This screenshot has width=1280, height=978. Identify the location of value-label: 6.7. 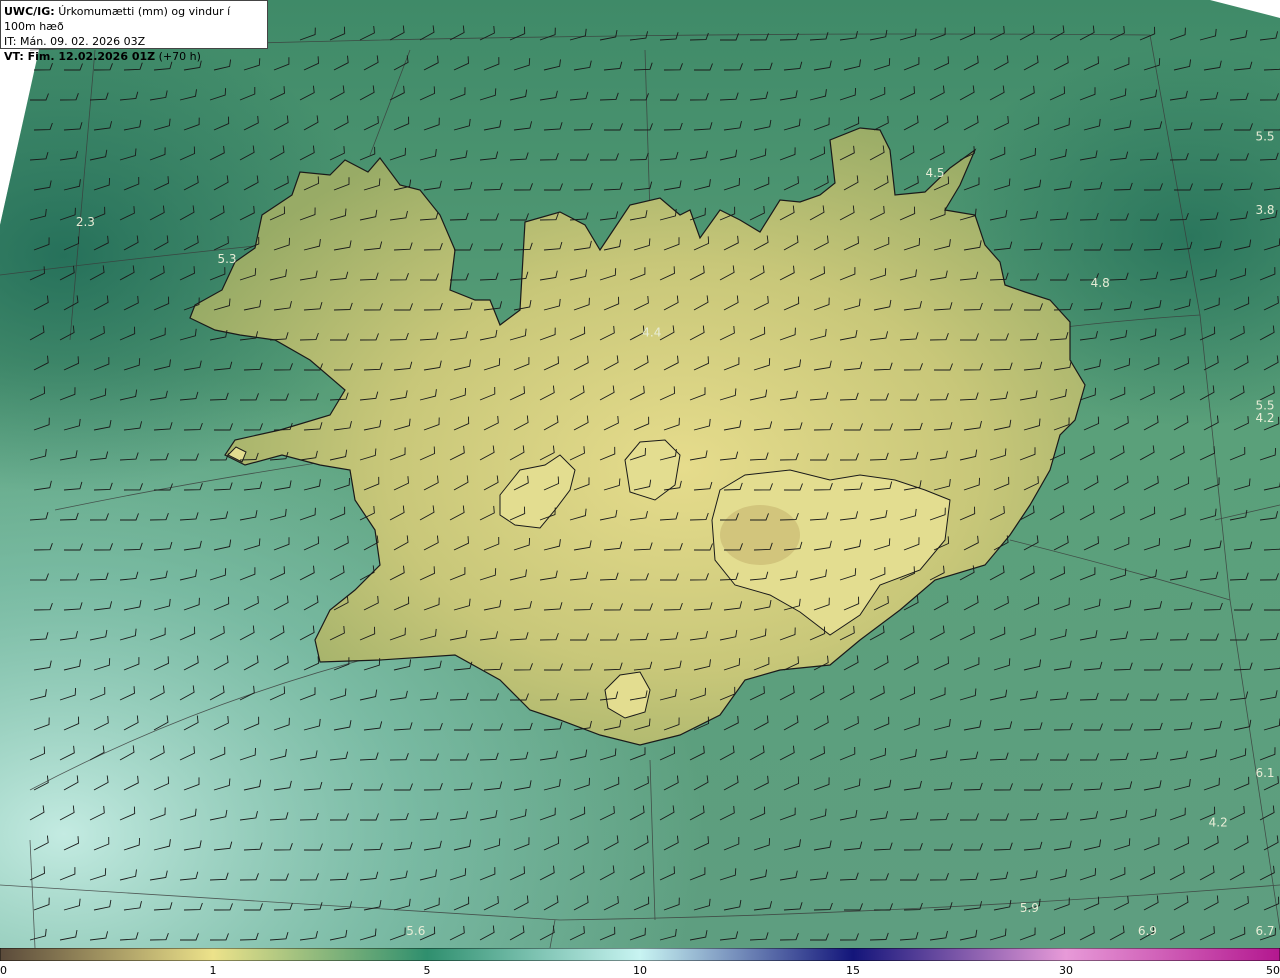
(1264, 931).